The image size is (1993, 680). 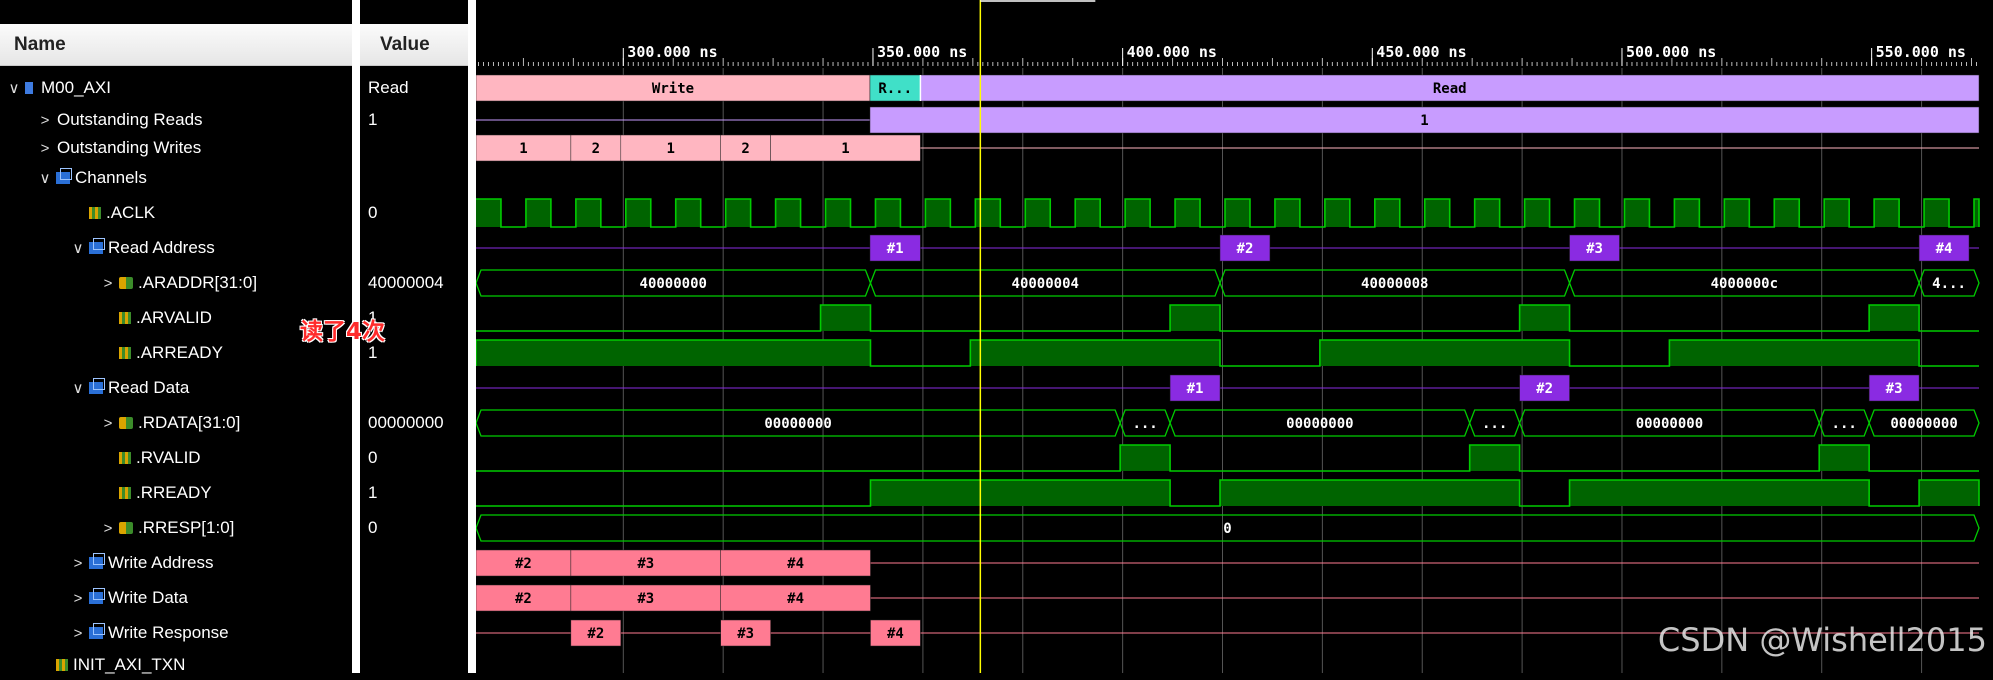 I want to click on signal-row: > Write Address, so click(x=107, y=563).